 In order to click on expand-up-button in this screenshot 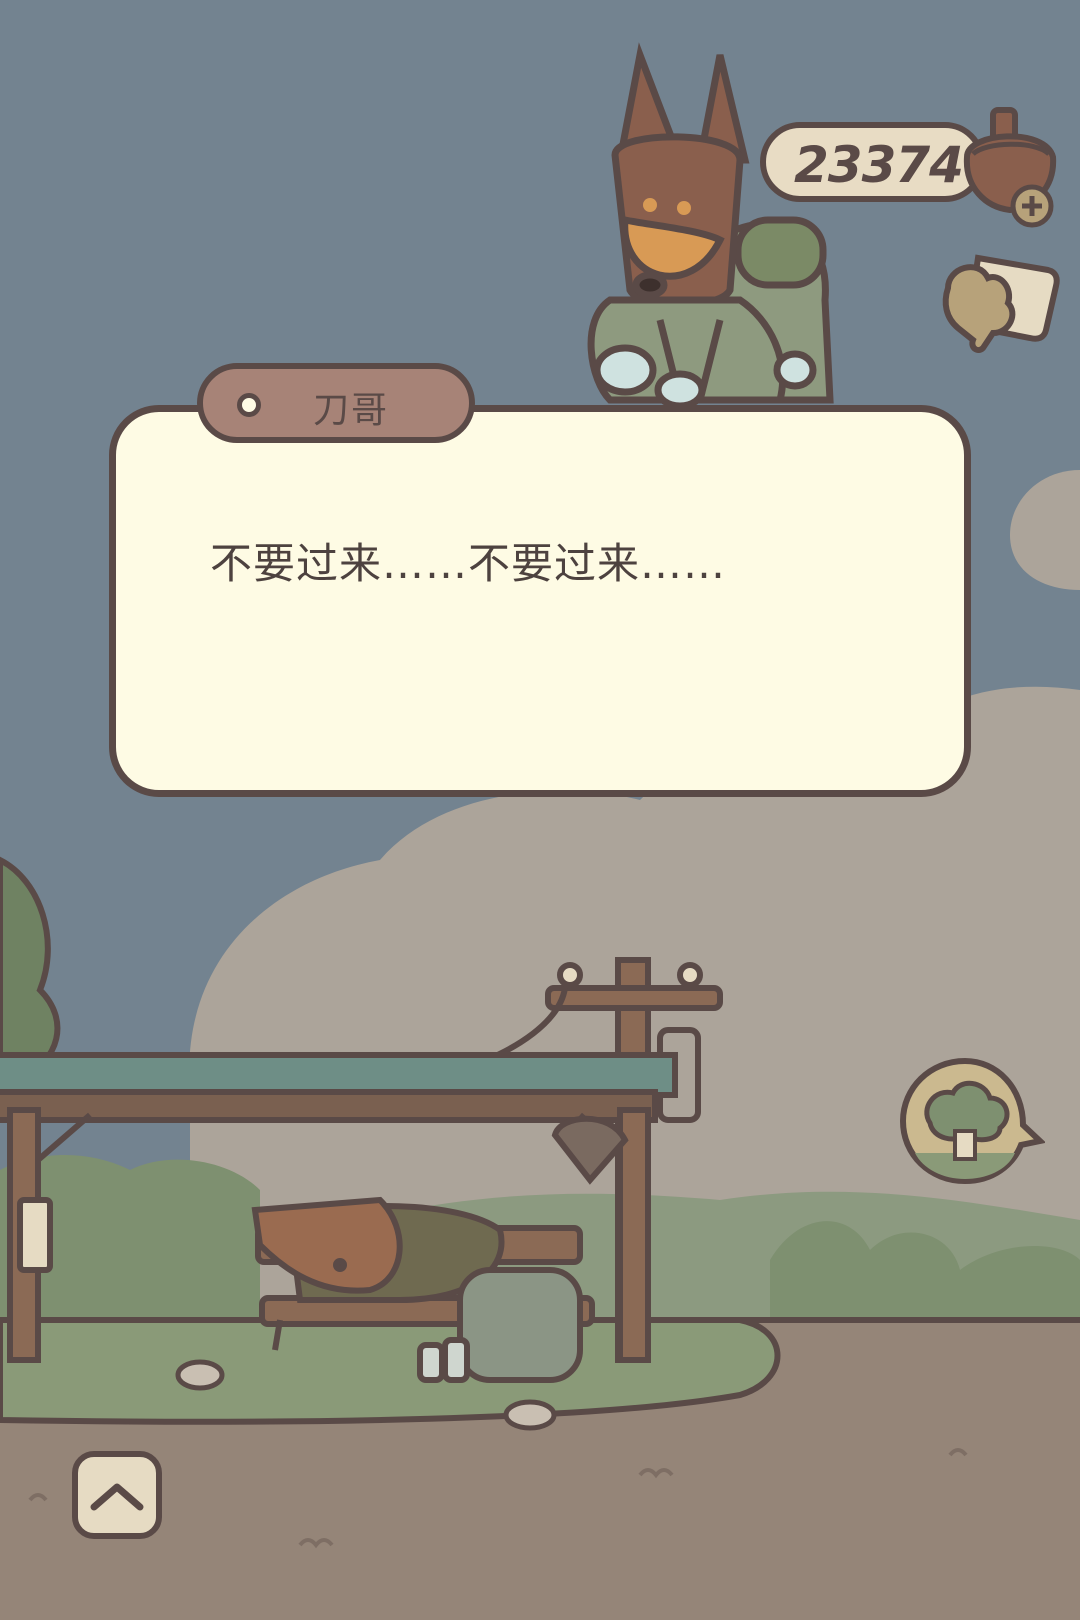, I will do `click(117, 1495)`.